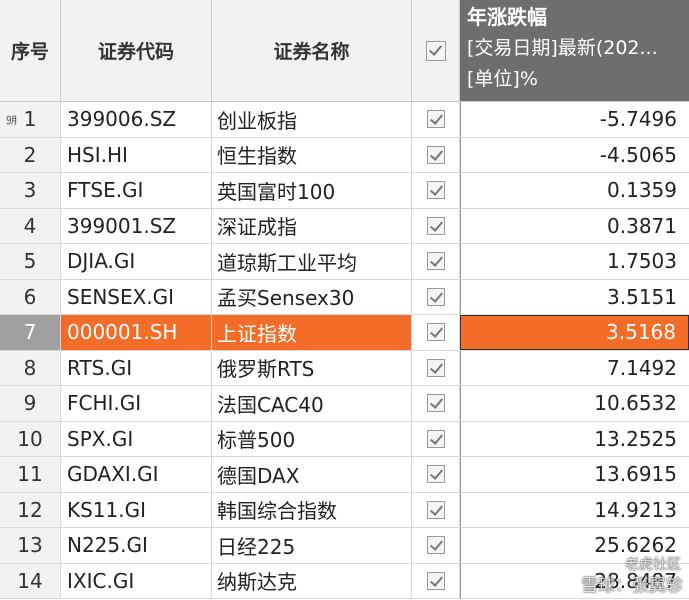 The image size is (689, 600). What do you see at coordinates (136, 332) in the screenshot?
I see `security-code: 000001.SH` at bounding box center [136, 332].